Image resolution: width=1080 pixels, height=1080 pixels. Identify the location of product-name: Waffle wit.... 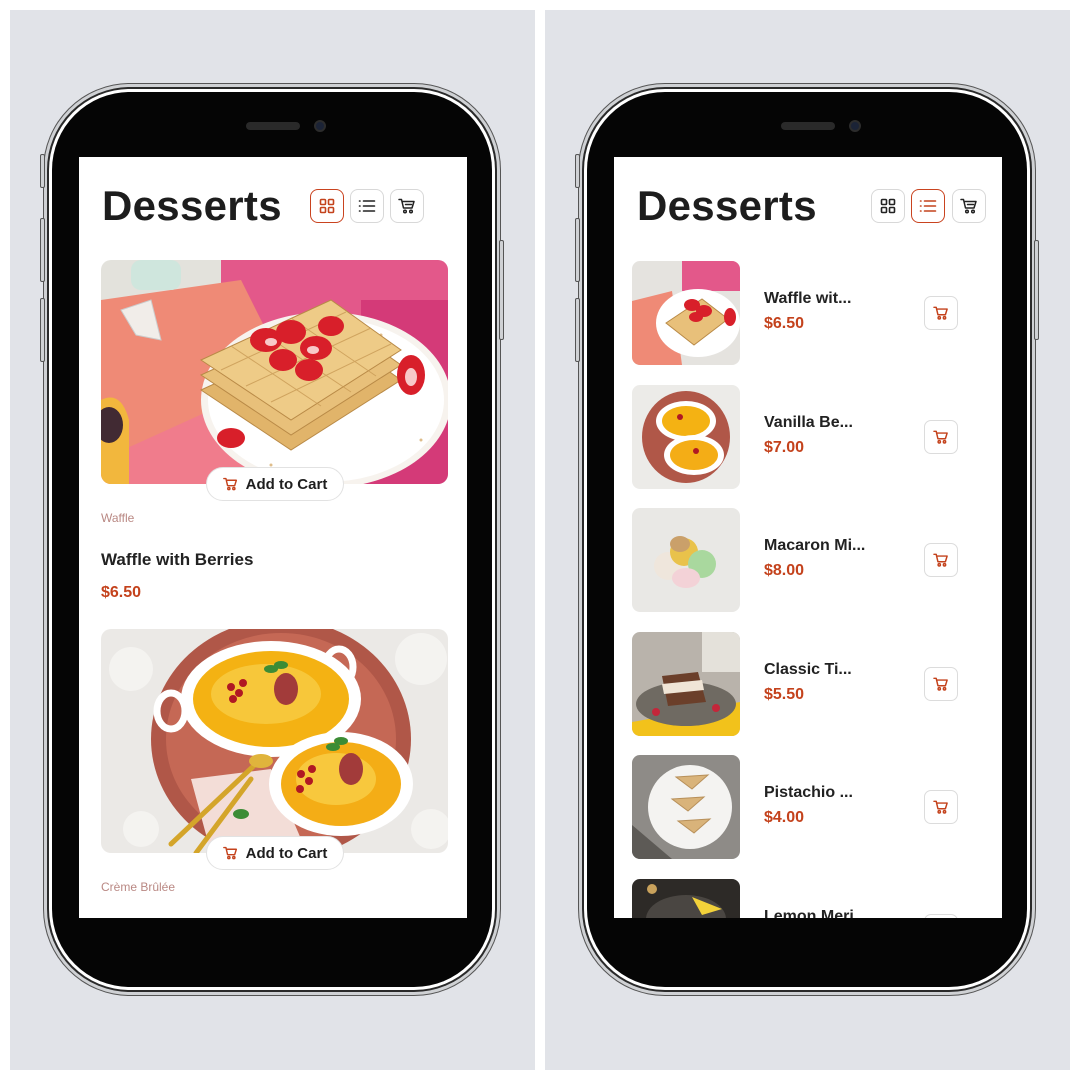
(808, 298).